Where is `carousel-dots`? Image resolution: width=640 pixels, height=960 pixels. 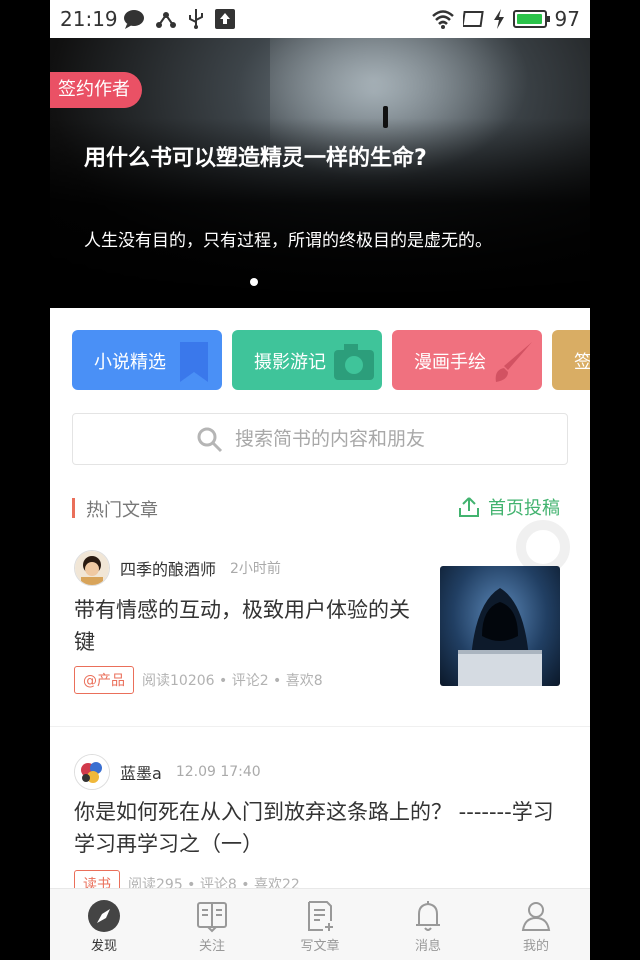
carousel-dots is located at coordinates (254, 282).